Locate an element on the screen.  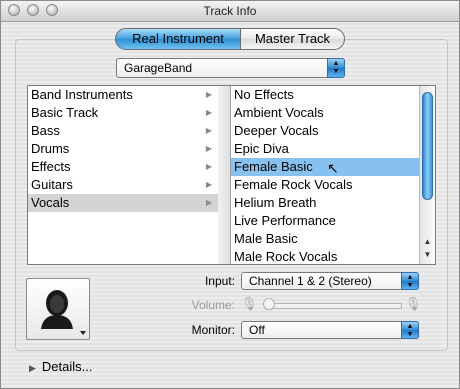
preset-item: Male Basic is located at coordinates (325, 239).